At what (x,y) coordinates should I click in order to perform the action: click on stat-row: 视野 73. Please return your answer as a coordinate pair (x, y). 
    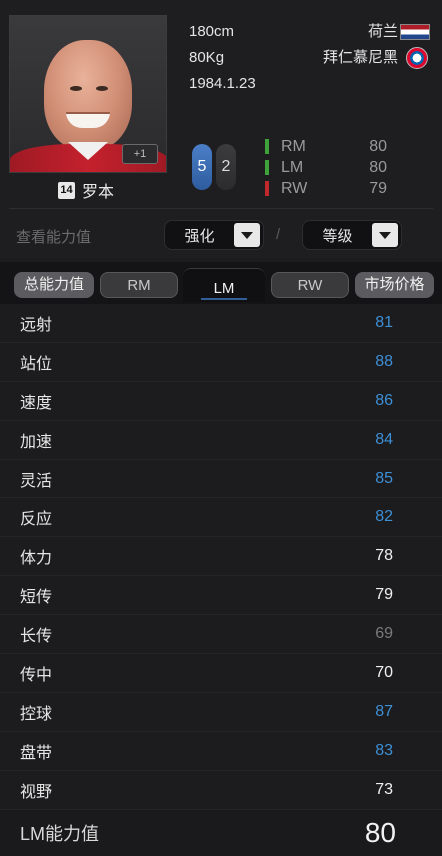
    Looking at the image, I should click on (221, 790).